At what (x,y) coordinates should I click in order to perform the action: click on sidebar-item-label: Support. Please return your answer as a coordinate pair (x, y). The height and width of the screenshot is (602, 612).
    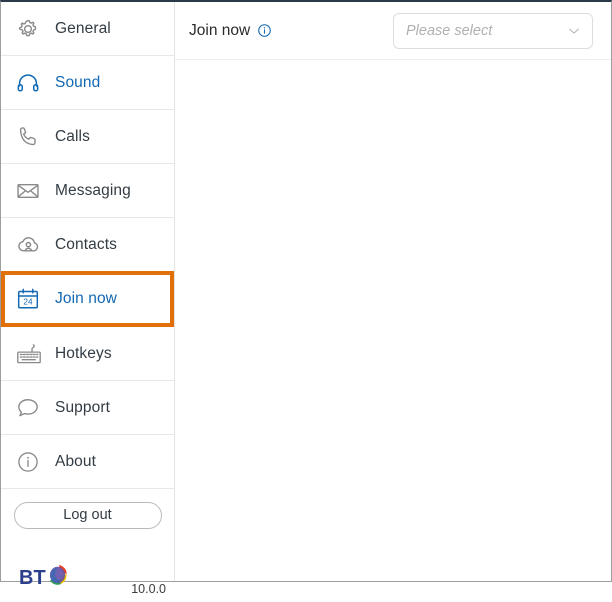
    Looking at the image, I should click on (82, 407).